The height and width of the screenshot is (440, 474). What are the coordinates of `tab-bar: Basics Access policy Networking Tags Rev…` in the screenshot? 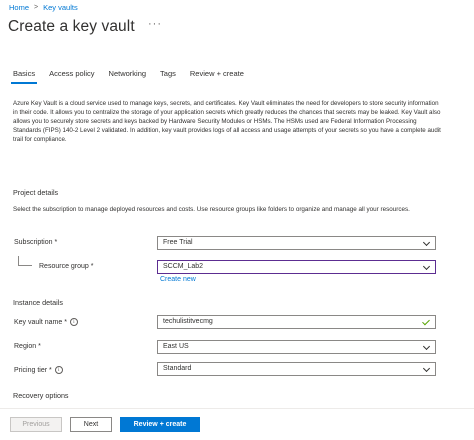 It's located at (134, 76).